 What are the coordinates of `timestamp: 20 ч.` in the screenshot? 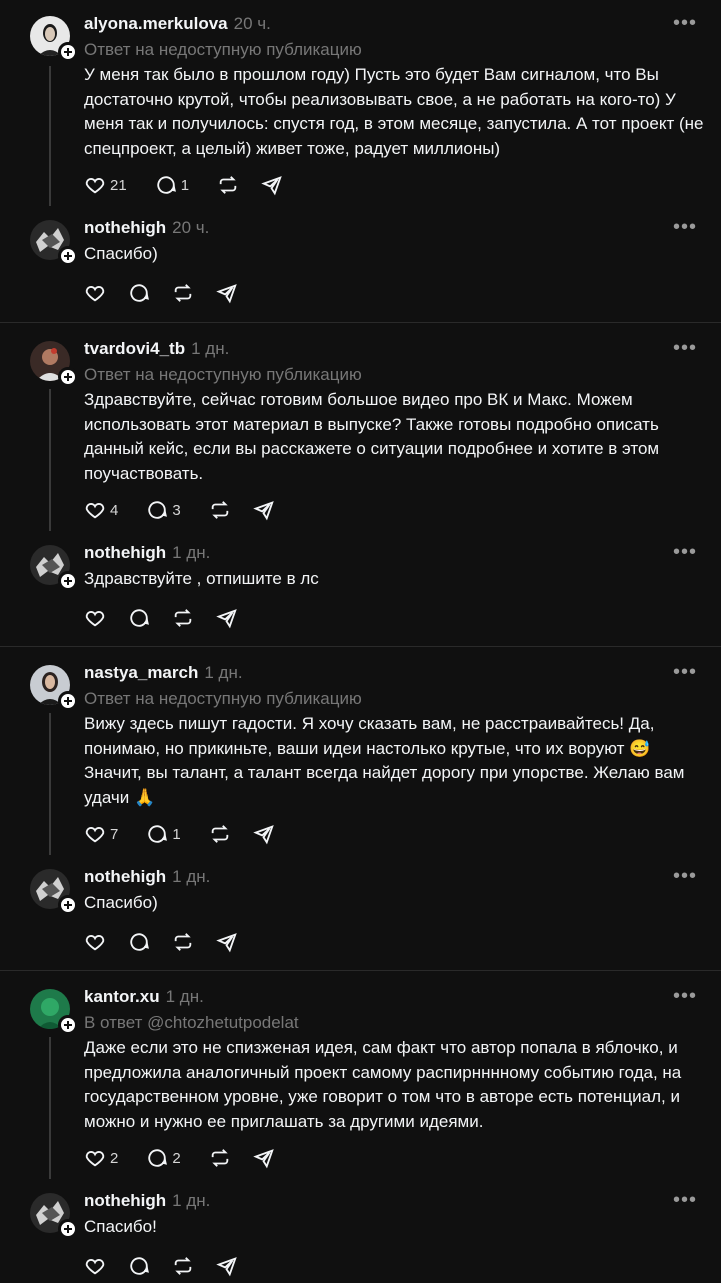 It's located at (252, 23).